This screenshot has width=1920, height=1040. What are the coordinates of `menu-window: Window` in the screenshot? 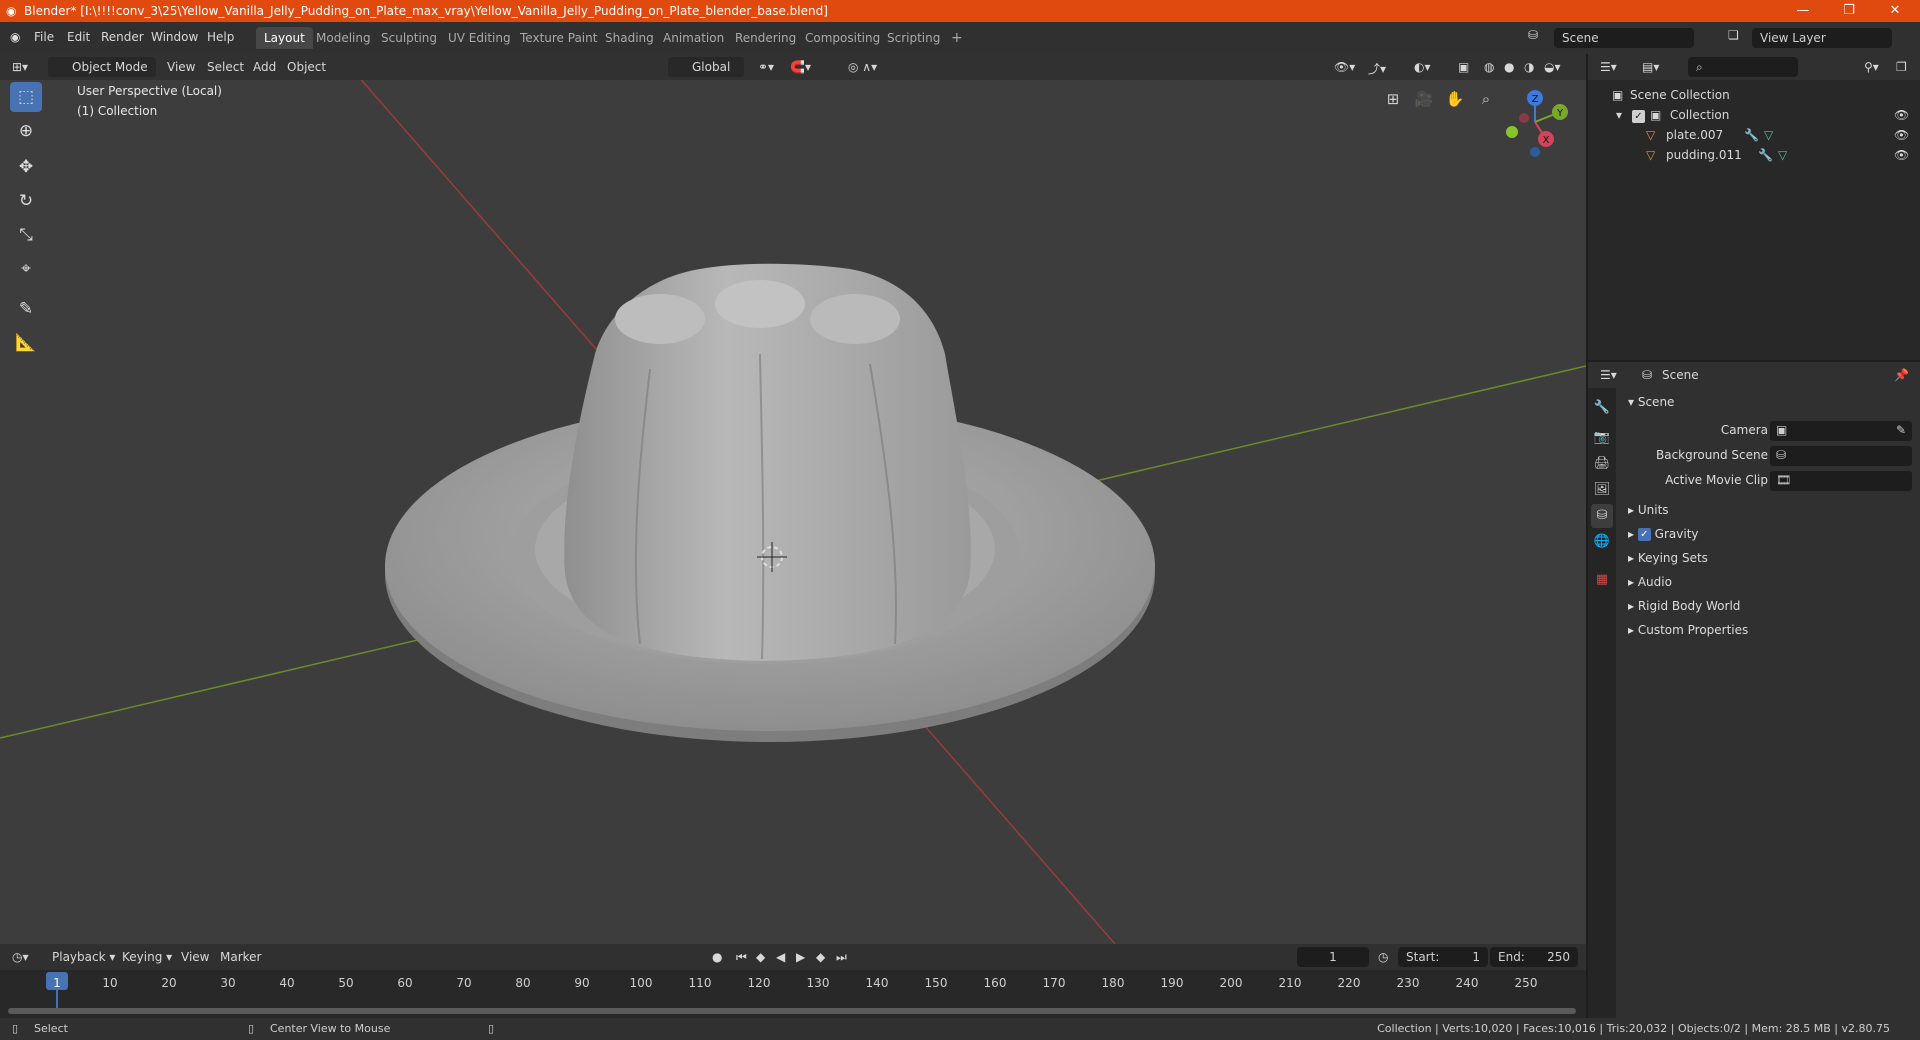 It's located at (174, 37).